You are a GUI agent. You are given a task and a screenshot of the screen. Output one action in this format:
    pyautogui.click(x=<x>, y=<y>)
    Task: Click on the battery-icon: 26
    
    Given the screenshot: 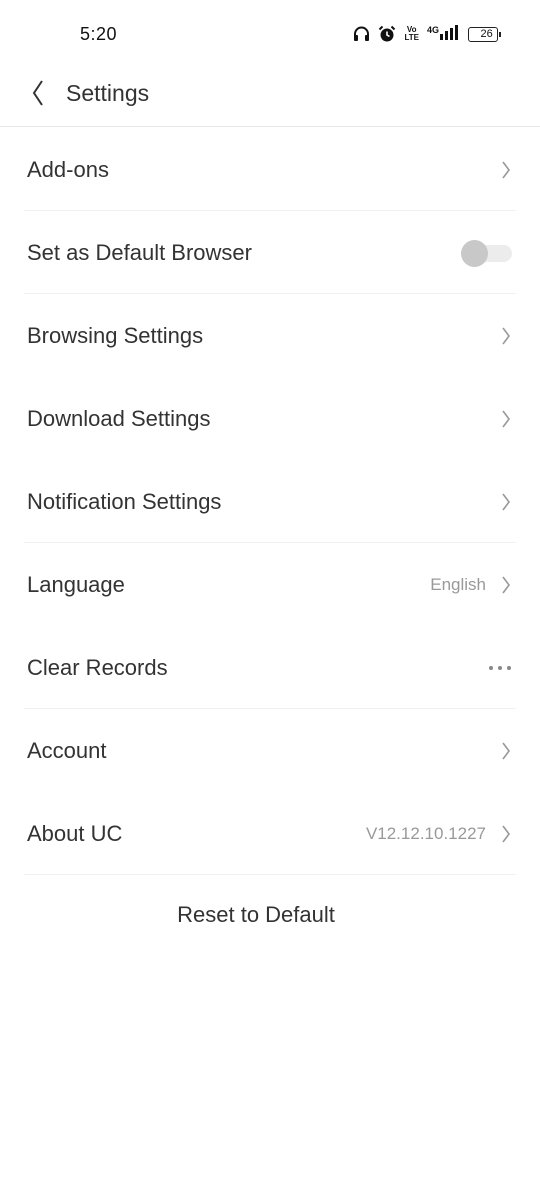 What is the action you would take?
    pyautogui.click(x=484, y=34)
    